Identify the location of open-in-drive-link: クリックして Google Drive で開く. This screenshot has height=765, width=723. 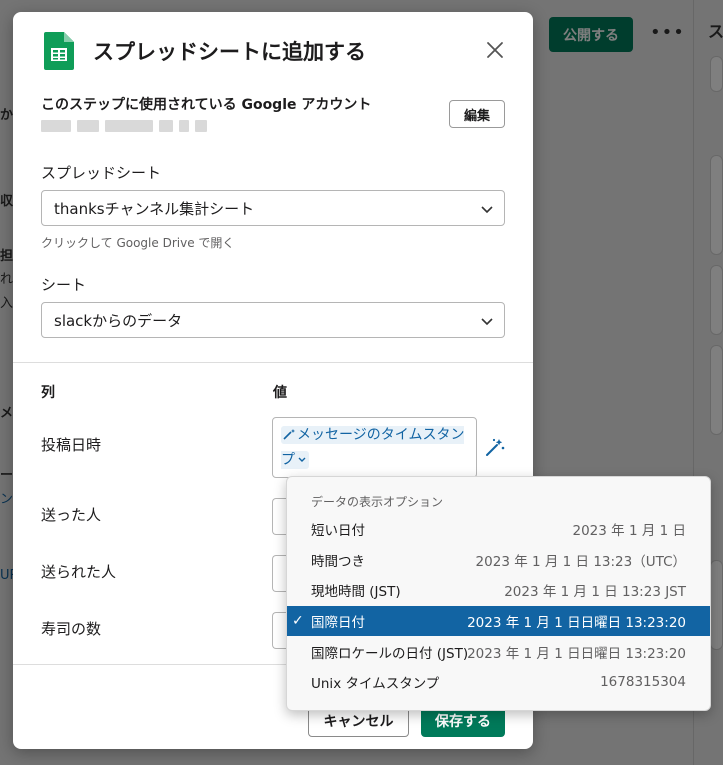
(137, 242).